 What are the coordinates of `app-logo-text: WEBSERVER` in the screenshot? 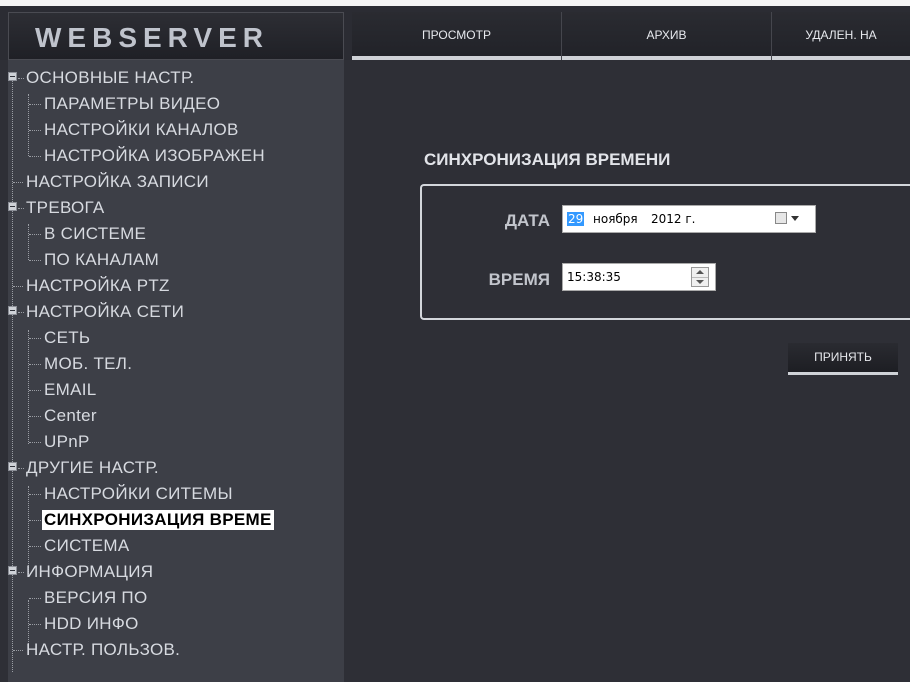 It's located at (152, 37).